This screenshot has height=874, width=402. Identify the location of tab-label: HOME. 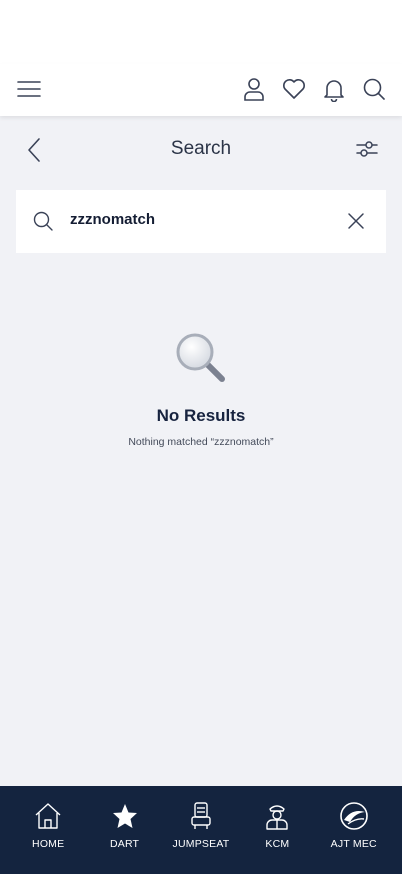
(48, 844).